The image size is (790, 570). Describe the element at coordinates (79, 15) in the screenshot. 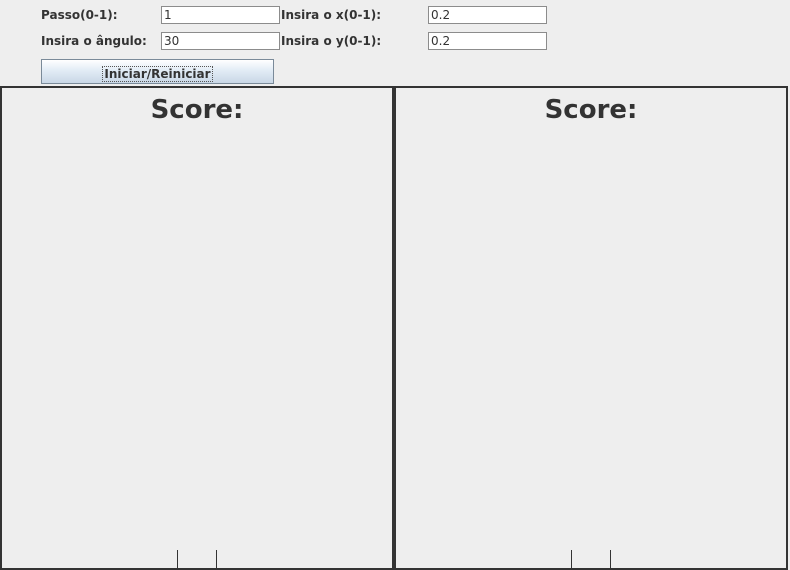

I see `step-label: Passo(0-1):` at that location.